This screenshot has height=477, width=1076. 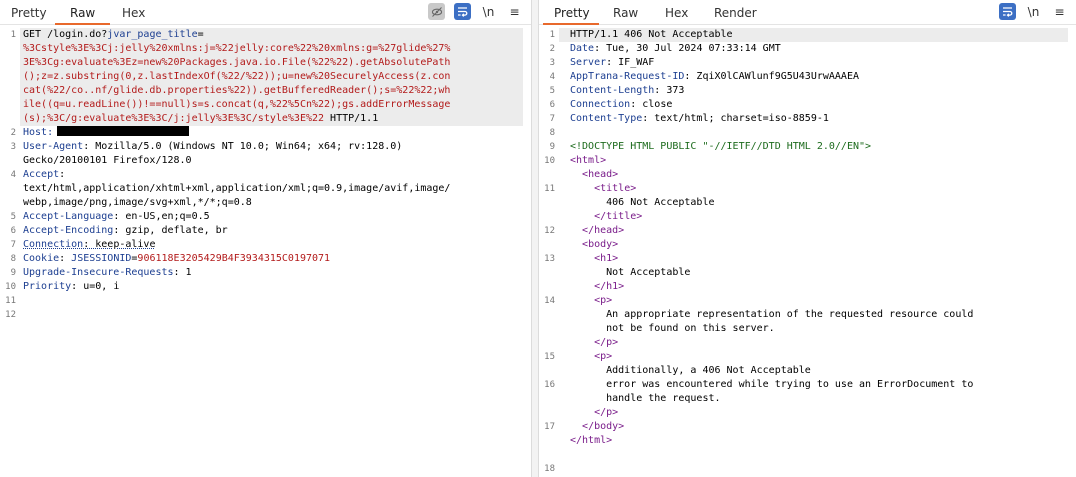 I want to click on line-number: 13, so click(x=549, y=259).